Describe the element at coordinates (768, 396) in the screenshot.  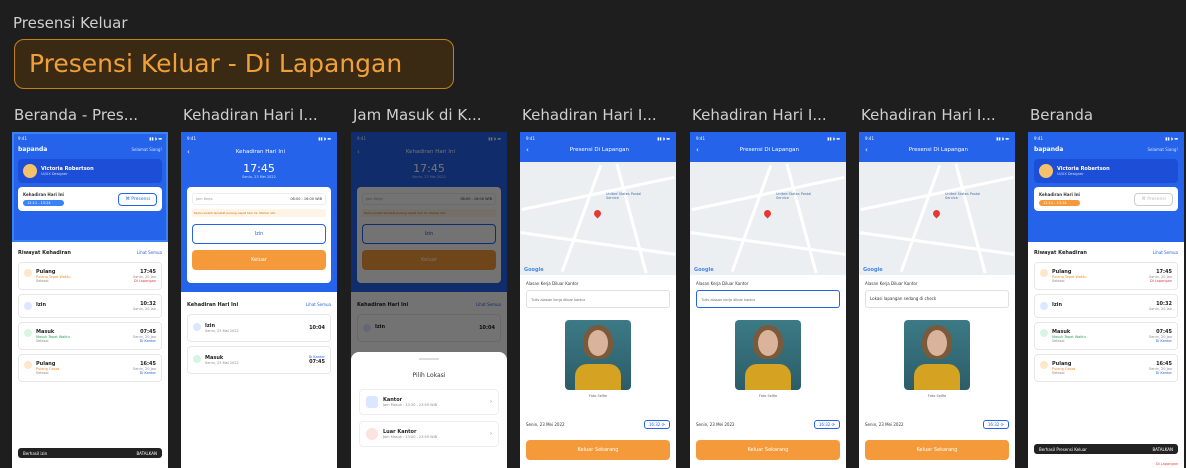
I see `selfie-caption: Foto Selfie` at that location.